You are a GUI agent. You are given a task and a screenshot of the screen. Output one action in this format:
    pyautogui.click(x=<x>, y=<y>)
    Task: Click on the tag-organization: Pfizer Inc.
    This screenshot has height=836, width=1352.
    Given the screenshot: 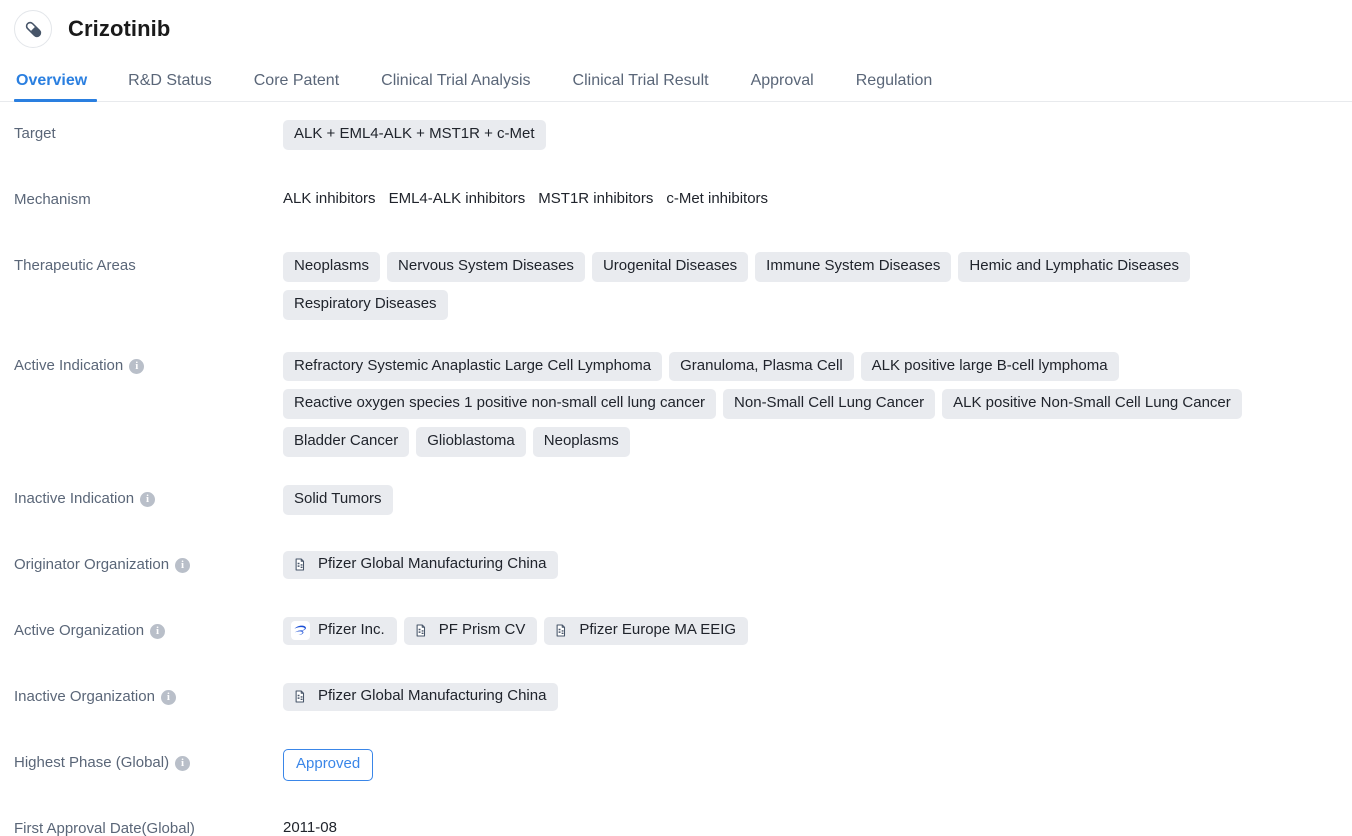 What is the action you would take?
    pyautogui.click(x=340, y=630)
    